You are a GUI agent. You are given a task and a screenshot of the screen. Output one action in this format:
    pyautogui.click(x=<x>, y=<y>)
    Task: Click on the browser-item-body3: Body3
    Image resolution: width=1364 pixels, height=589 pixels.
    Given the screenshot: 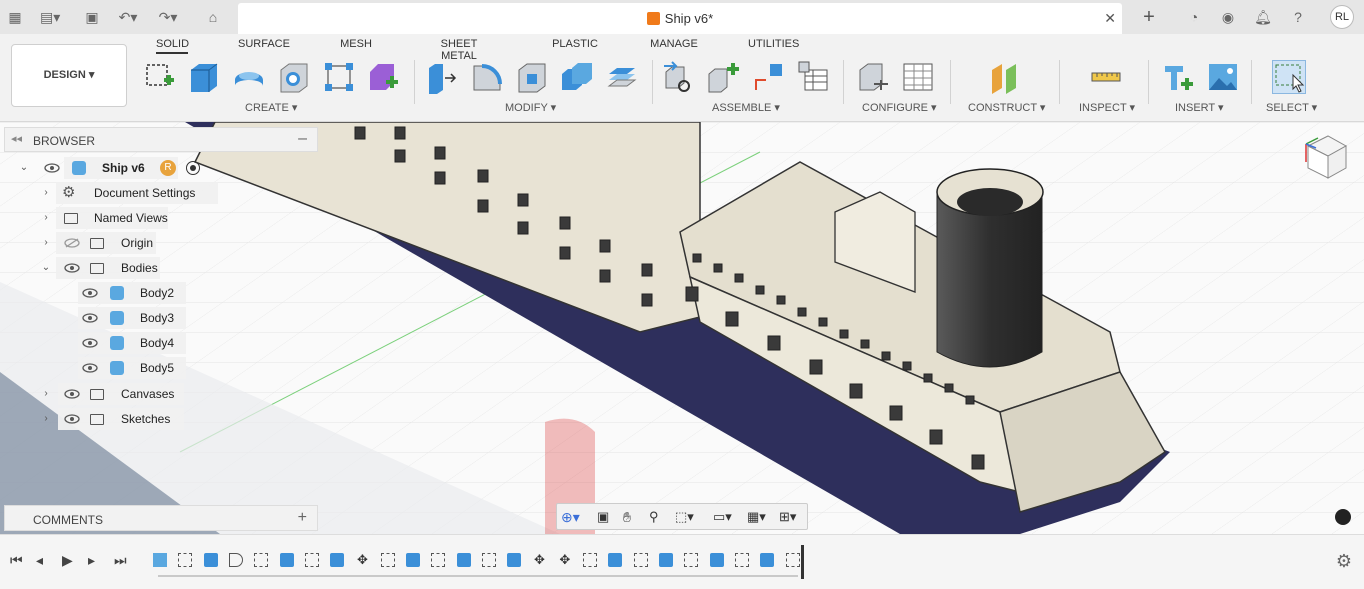 What is the action you would take?
    pyautogui.click(x=133, y=318)
    